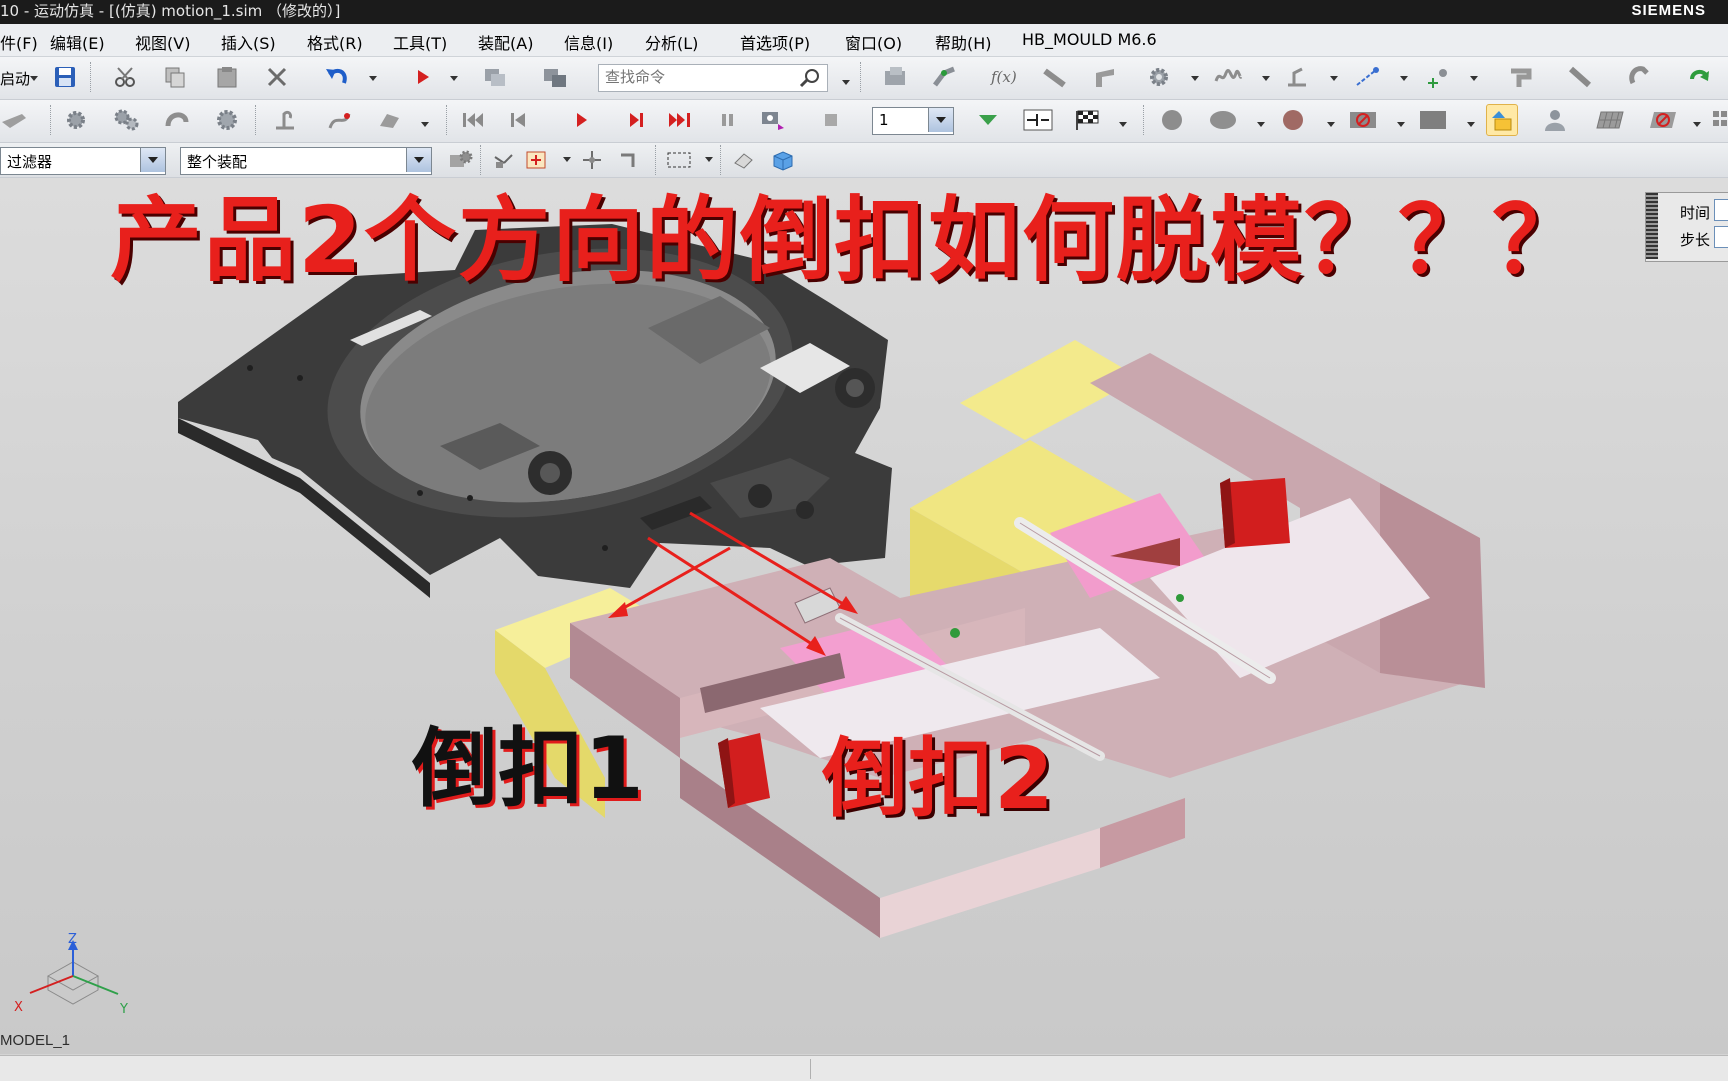 Image resolution: width=1728 pixels, height=1081 pixels. I want to click on start-menu-button: 启动, so click(15, 78).